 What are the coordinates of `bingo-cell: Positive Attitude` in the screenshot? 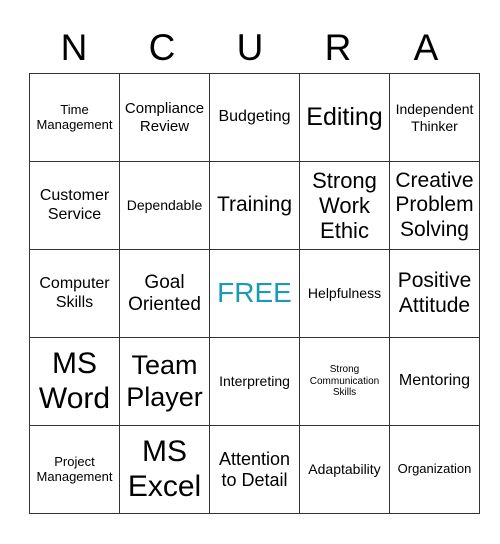 It's located at (434, 293).